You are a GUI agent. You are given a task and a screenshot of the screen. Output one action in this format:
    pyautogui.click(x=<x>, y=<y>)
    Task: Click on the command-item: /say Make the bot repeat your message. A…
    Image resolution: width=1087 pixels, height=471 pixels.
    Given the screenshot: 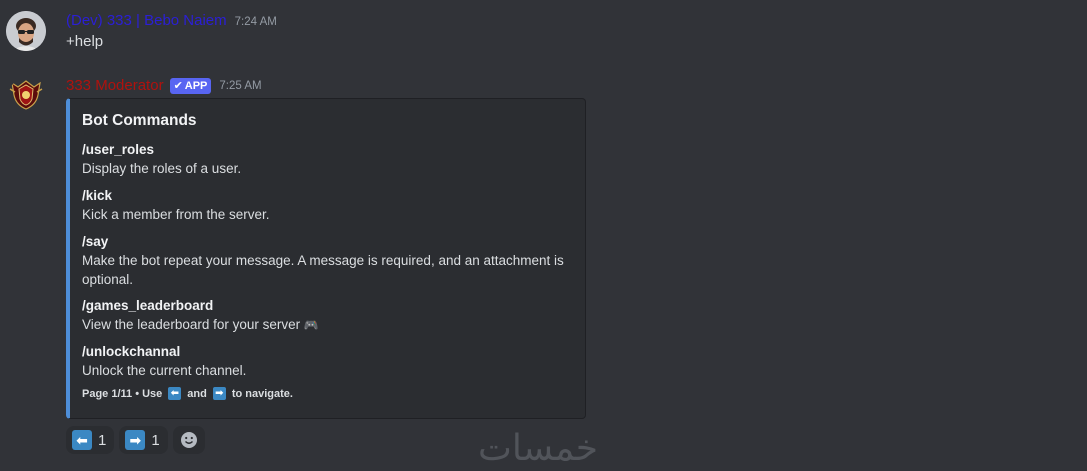 What is the action you would take?
    pyautogui.click(x=327, y=261)
    